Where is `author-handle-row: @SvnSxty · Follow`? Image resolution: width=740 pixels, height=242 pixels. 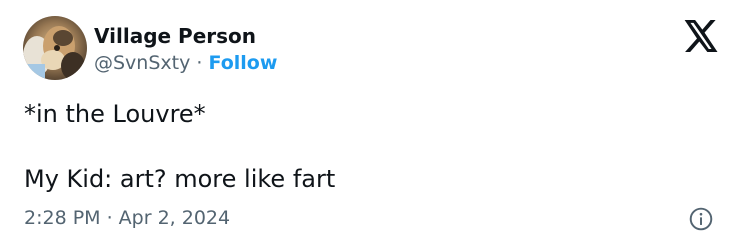 author-handle-row: @SvnSxty · Follow is located at coordinates (185, 63).